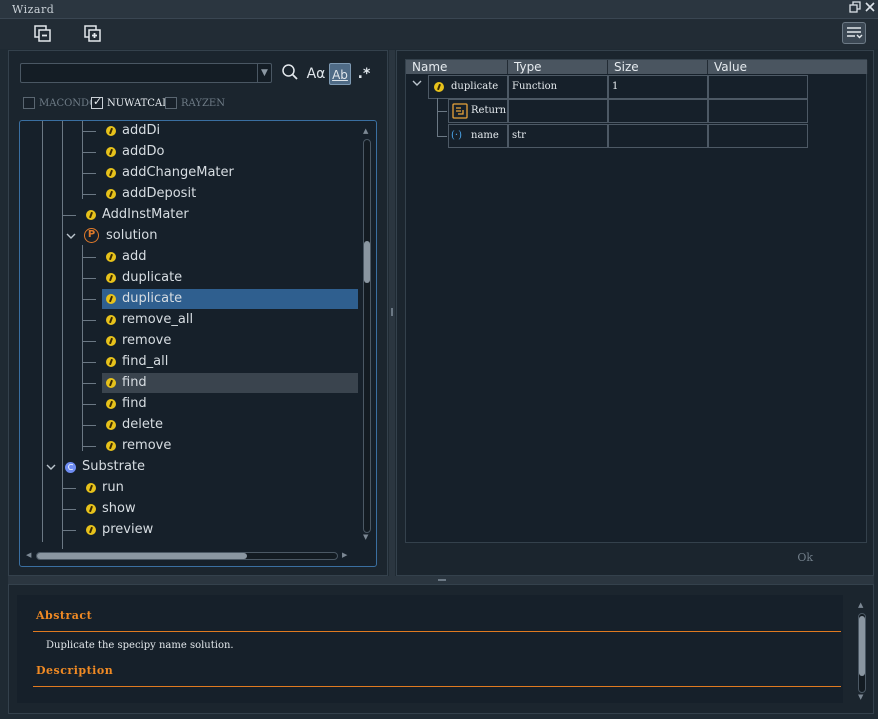 The width and height of the screenshot is (878, 719). I want to click on tree-item: preview, so click(190, 530).